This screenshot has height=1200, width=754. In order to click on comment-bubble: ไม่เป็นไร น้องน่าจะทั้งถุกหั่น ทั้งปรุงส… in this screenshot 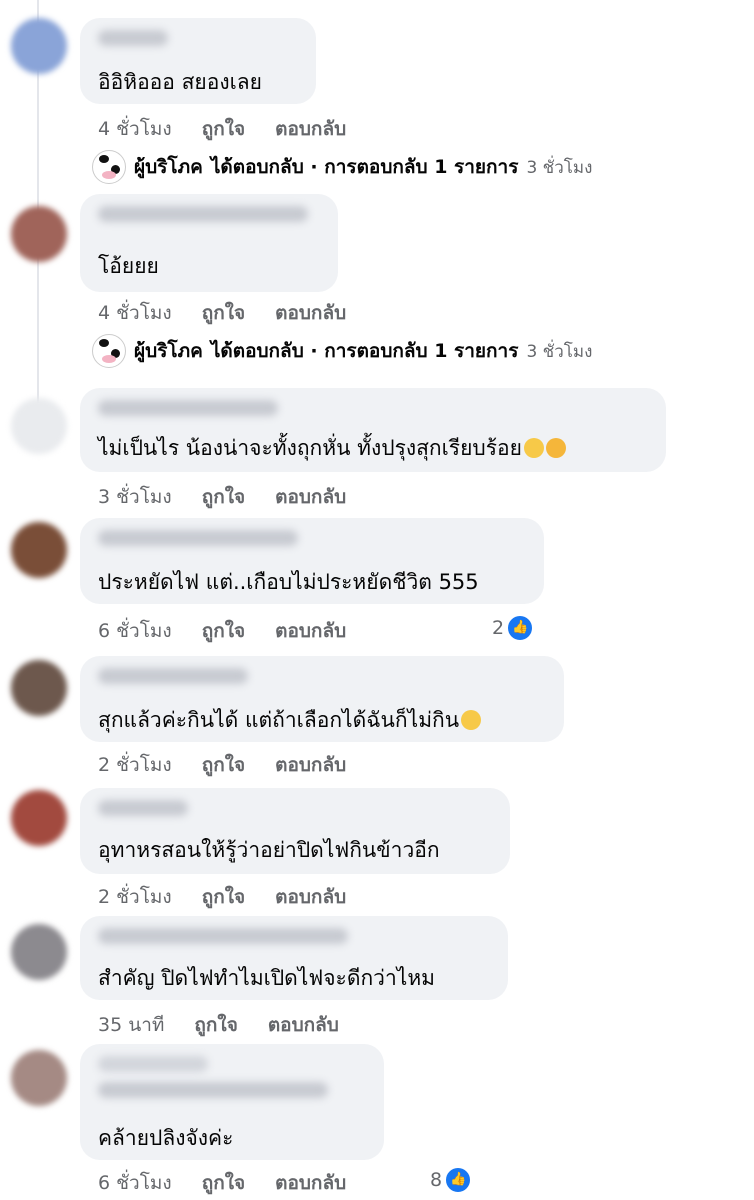, I will do `click(373, 430)`.